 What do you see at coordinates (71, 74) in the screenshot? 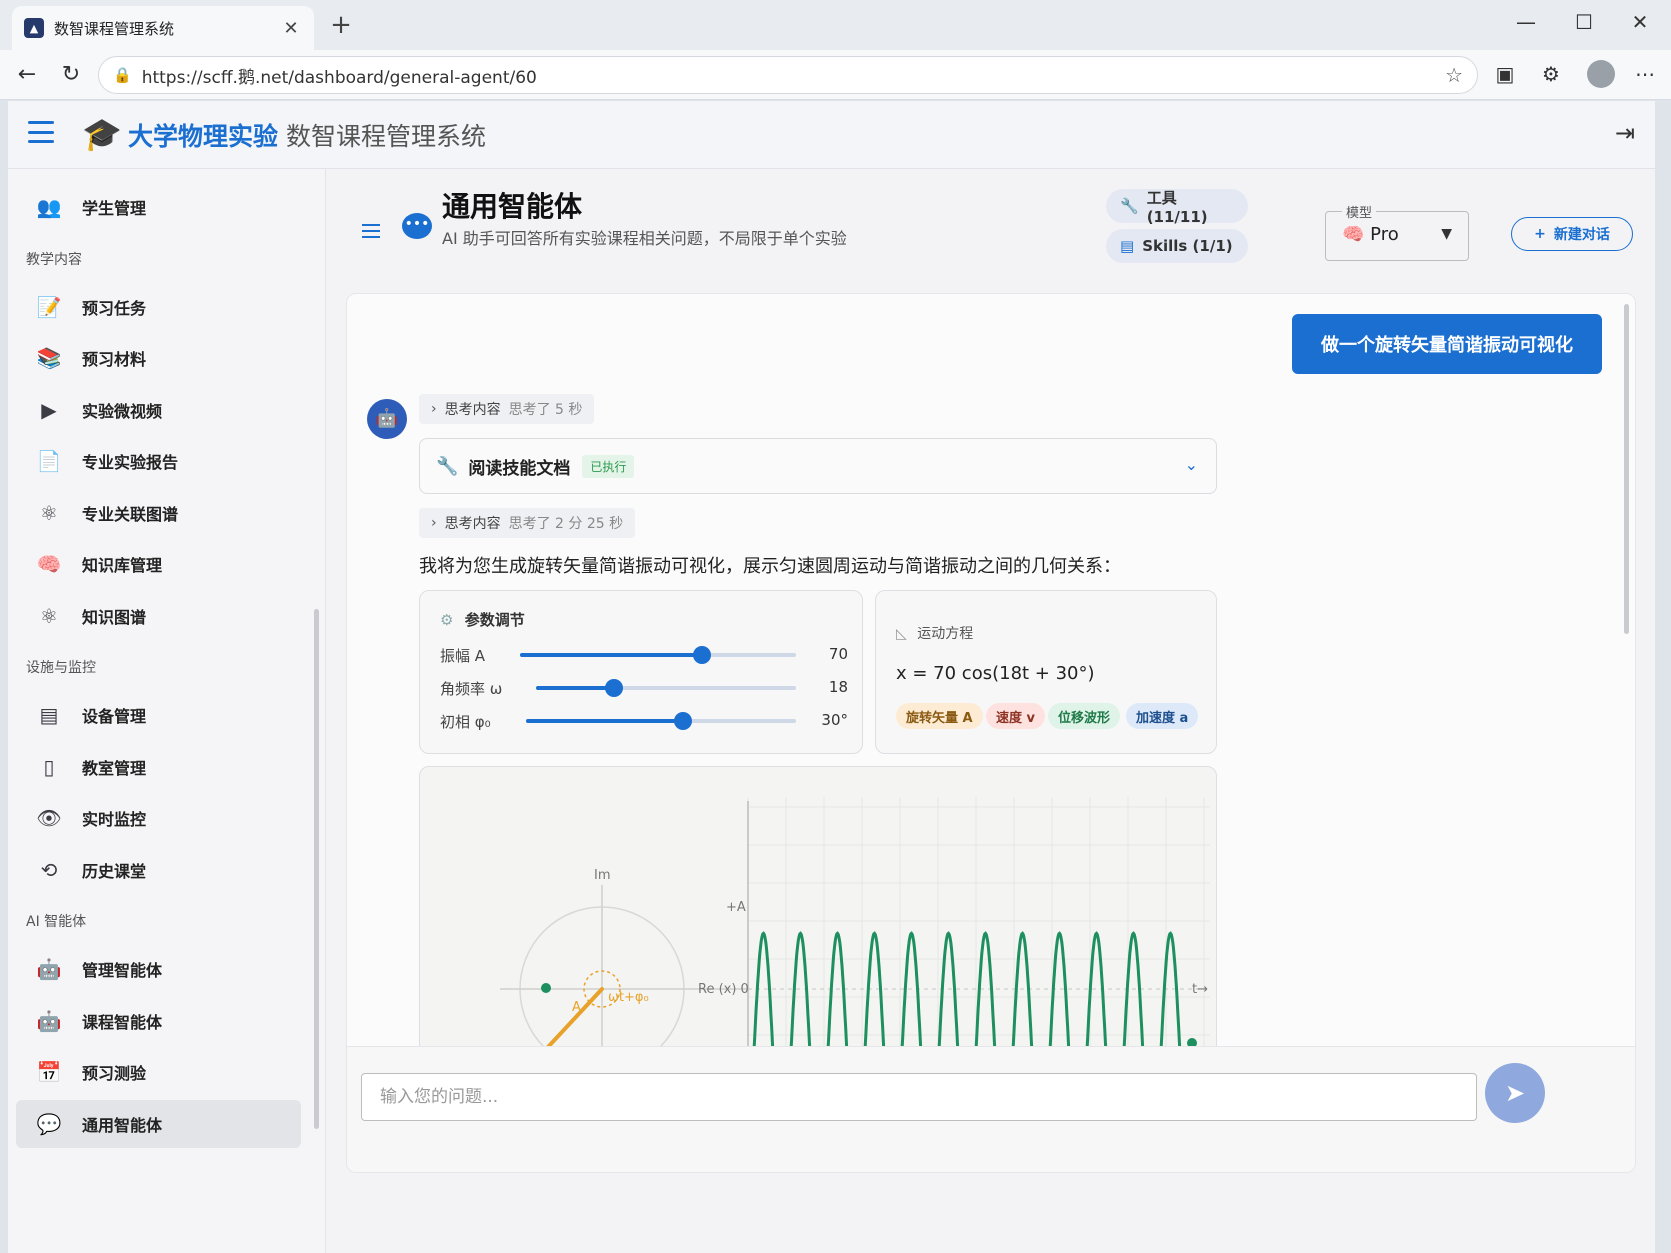
I see `reload-icon: ↻` at bounding box center [71, 74].